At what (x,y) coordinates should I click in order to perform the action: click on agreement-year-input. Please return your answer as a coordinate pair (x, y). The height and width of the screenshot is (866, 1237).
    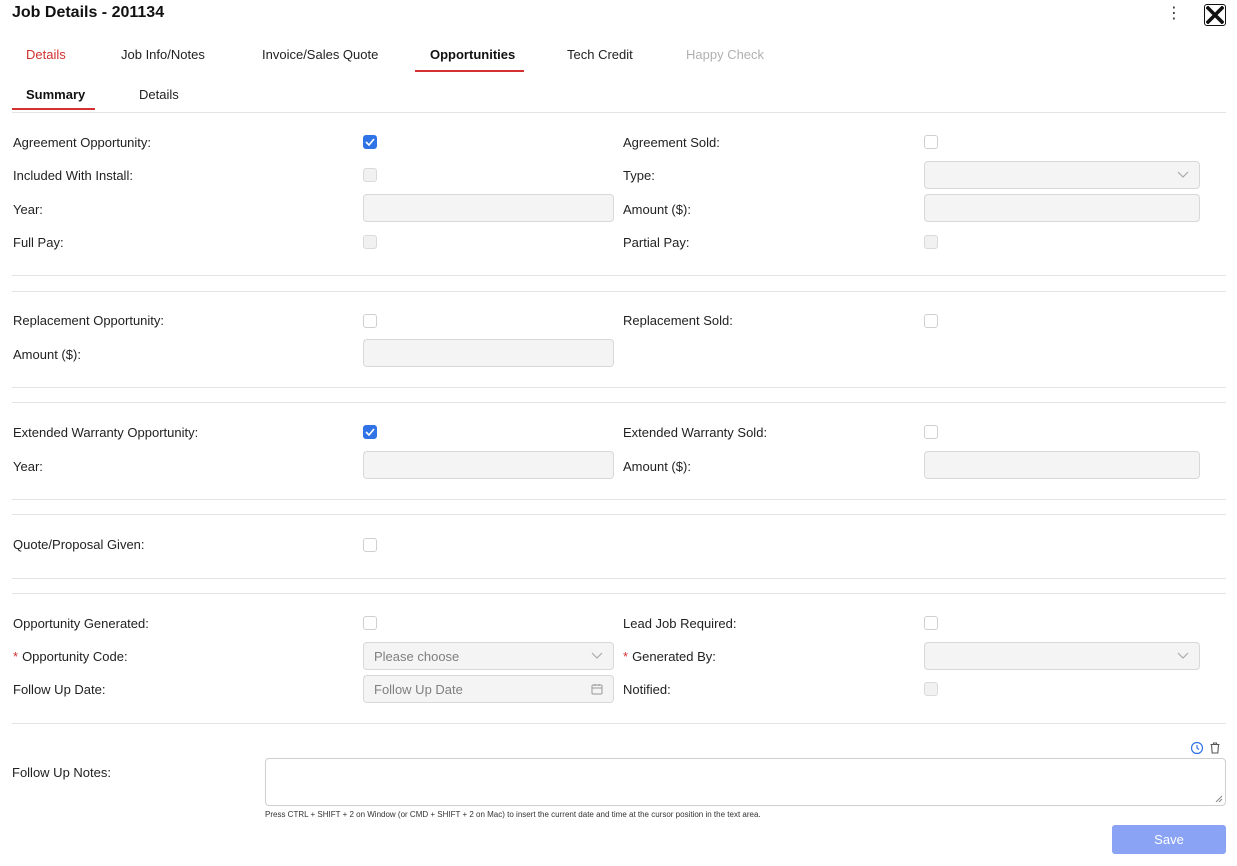
    Looking at the image, I should click on (488, 208).